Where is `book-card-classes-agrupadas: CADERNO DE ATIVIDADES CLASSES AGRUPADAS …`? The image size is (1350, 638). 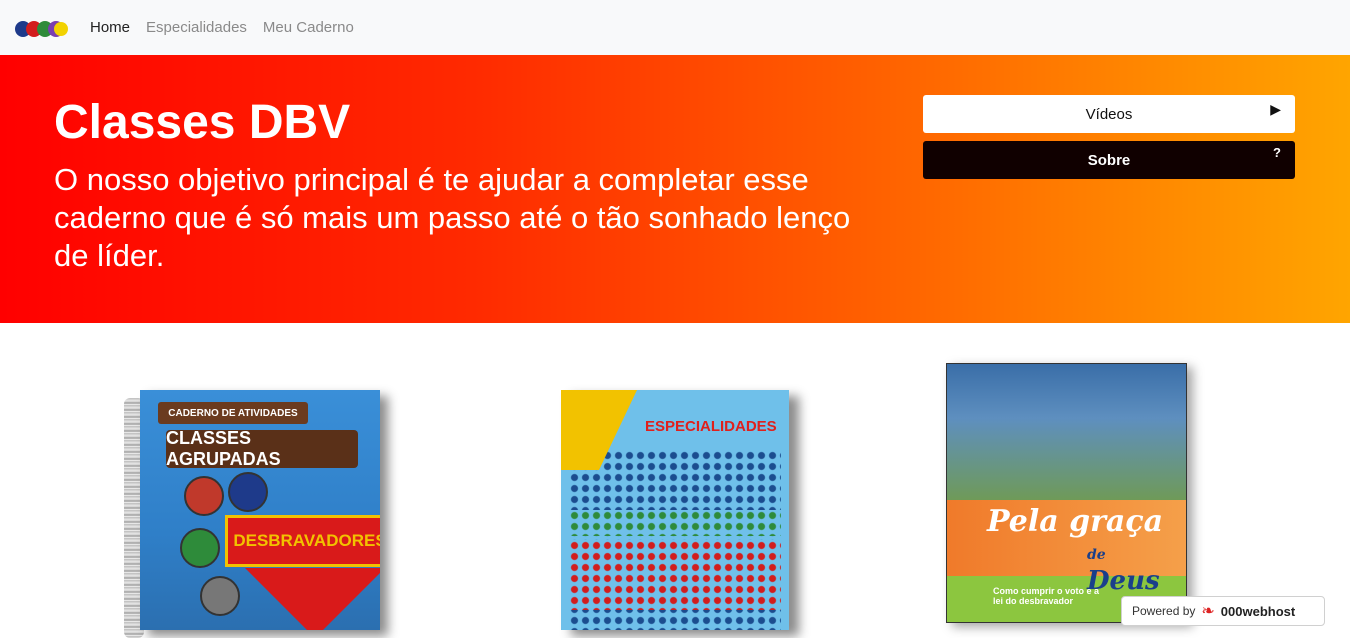 book-card-classes-agrupadas: CADERNO DE ATIVIDADES CLASSES AGRUPADAS … is located at coordinates (253, 514).